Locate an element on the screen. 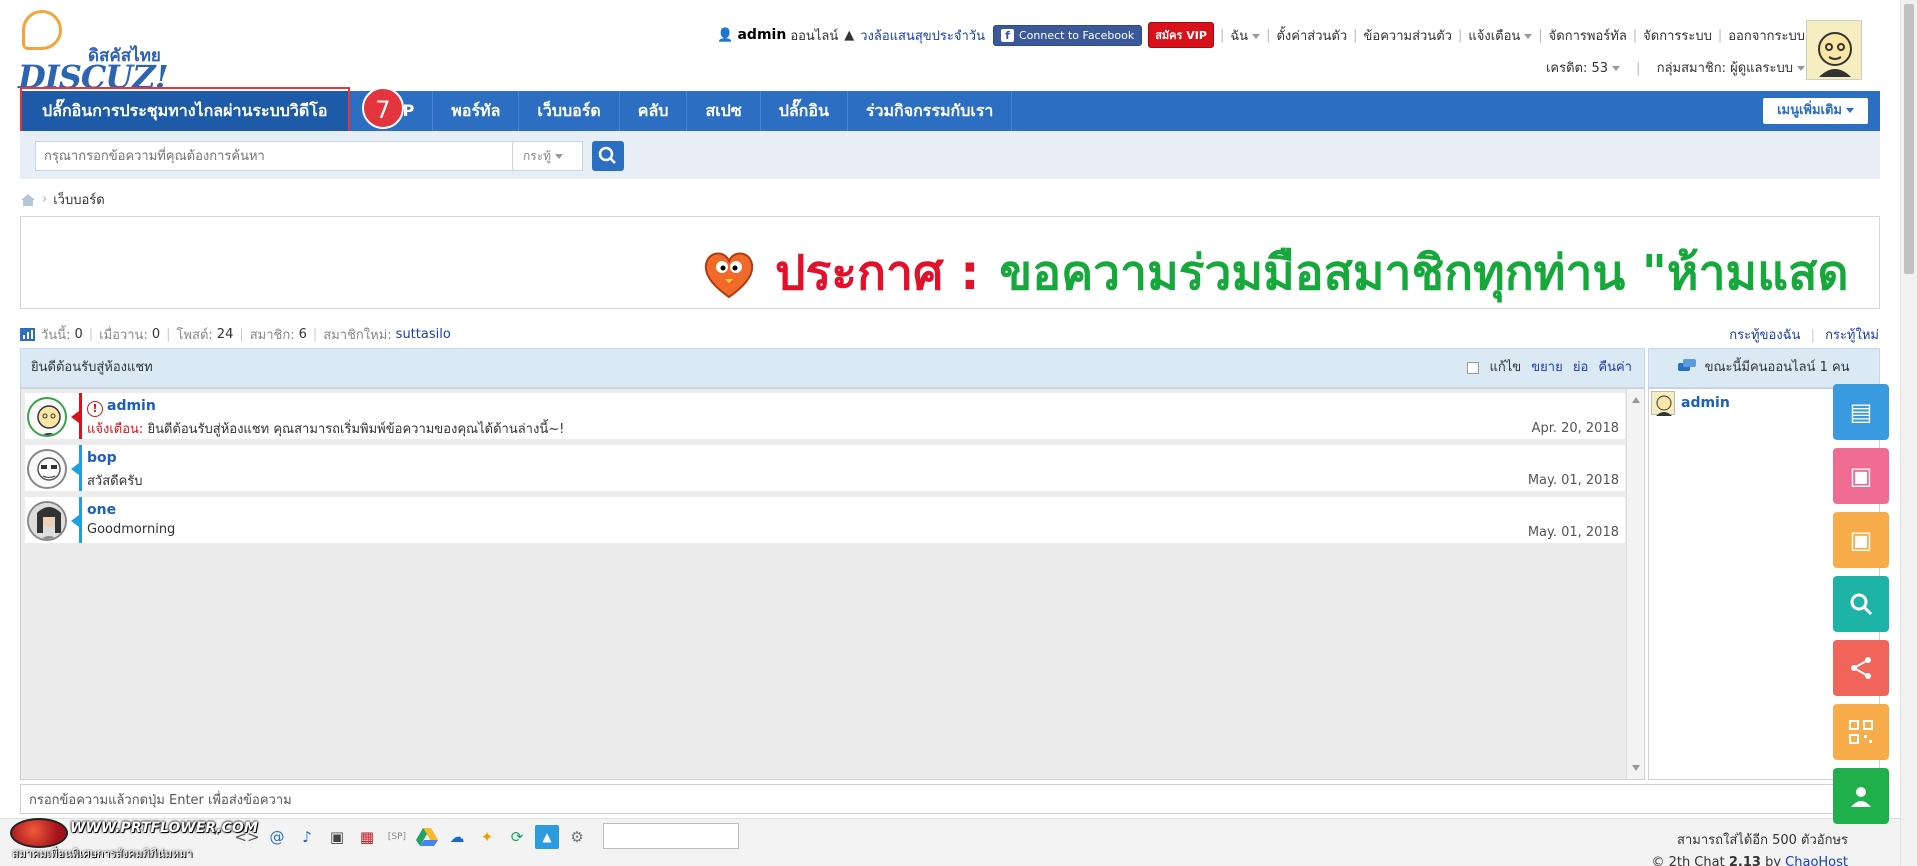 This screenshot has width=1917, height=866. online-user: admin is located at coordinates (1690, 403).